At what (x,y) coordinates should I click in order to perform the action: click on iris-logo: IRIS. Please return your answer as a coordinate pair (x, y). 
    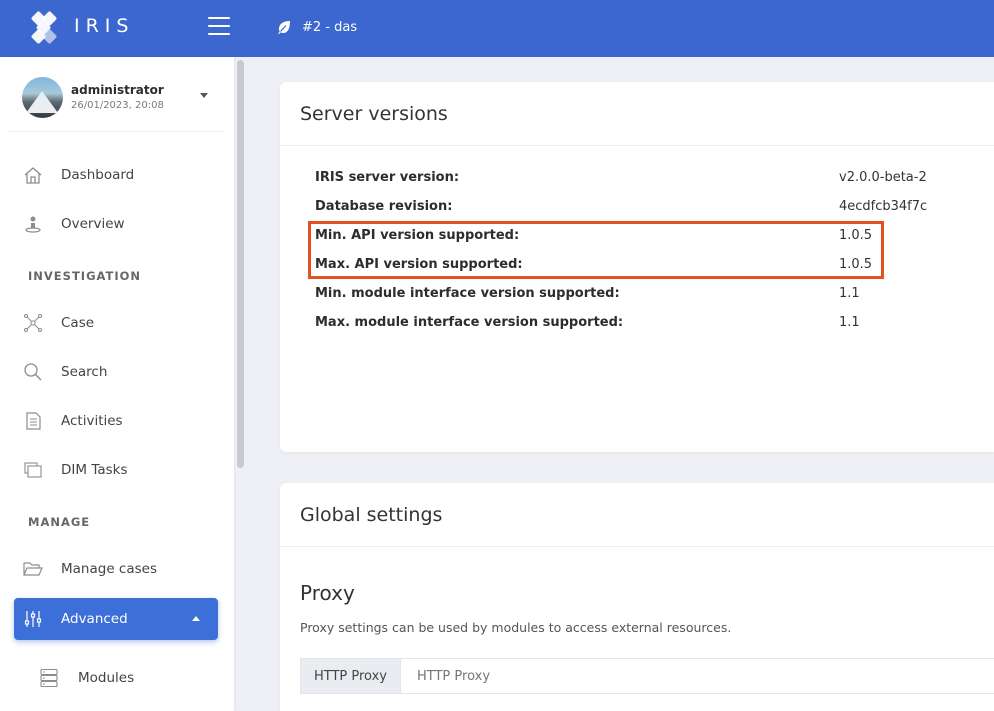
    Looking at the image, I should click on (82, 27).